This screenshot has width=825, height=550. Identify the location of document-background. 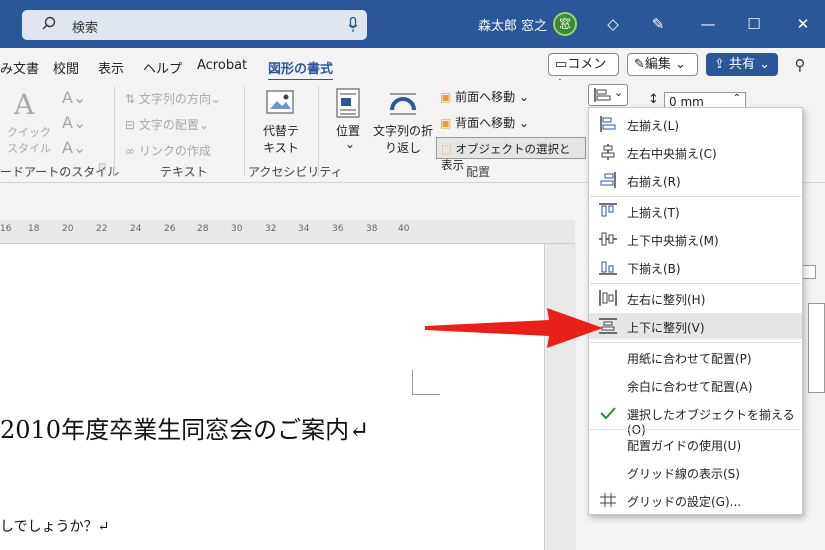
(561, 397).